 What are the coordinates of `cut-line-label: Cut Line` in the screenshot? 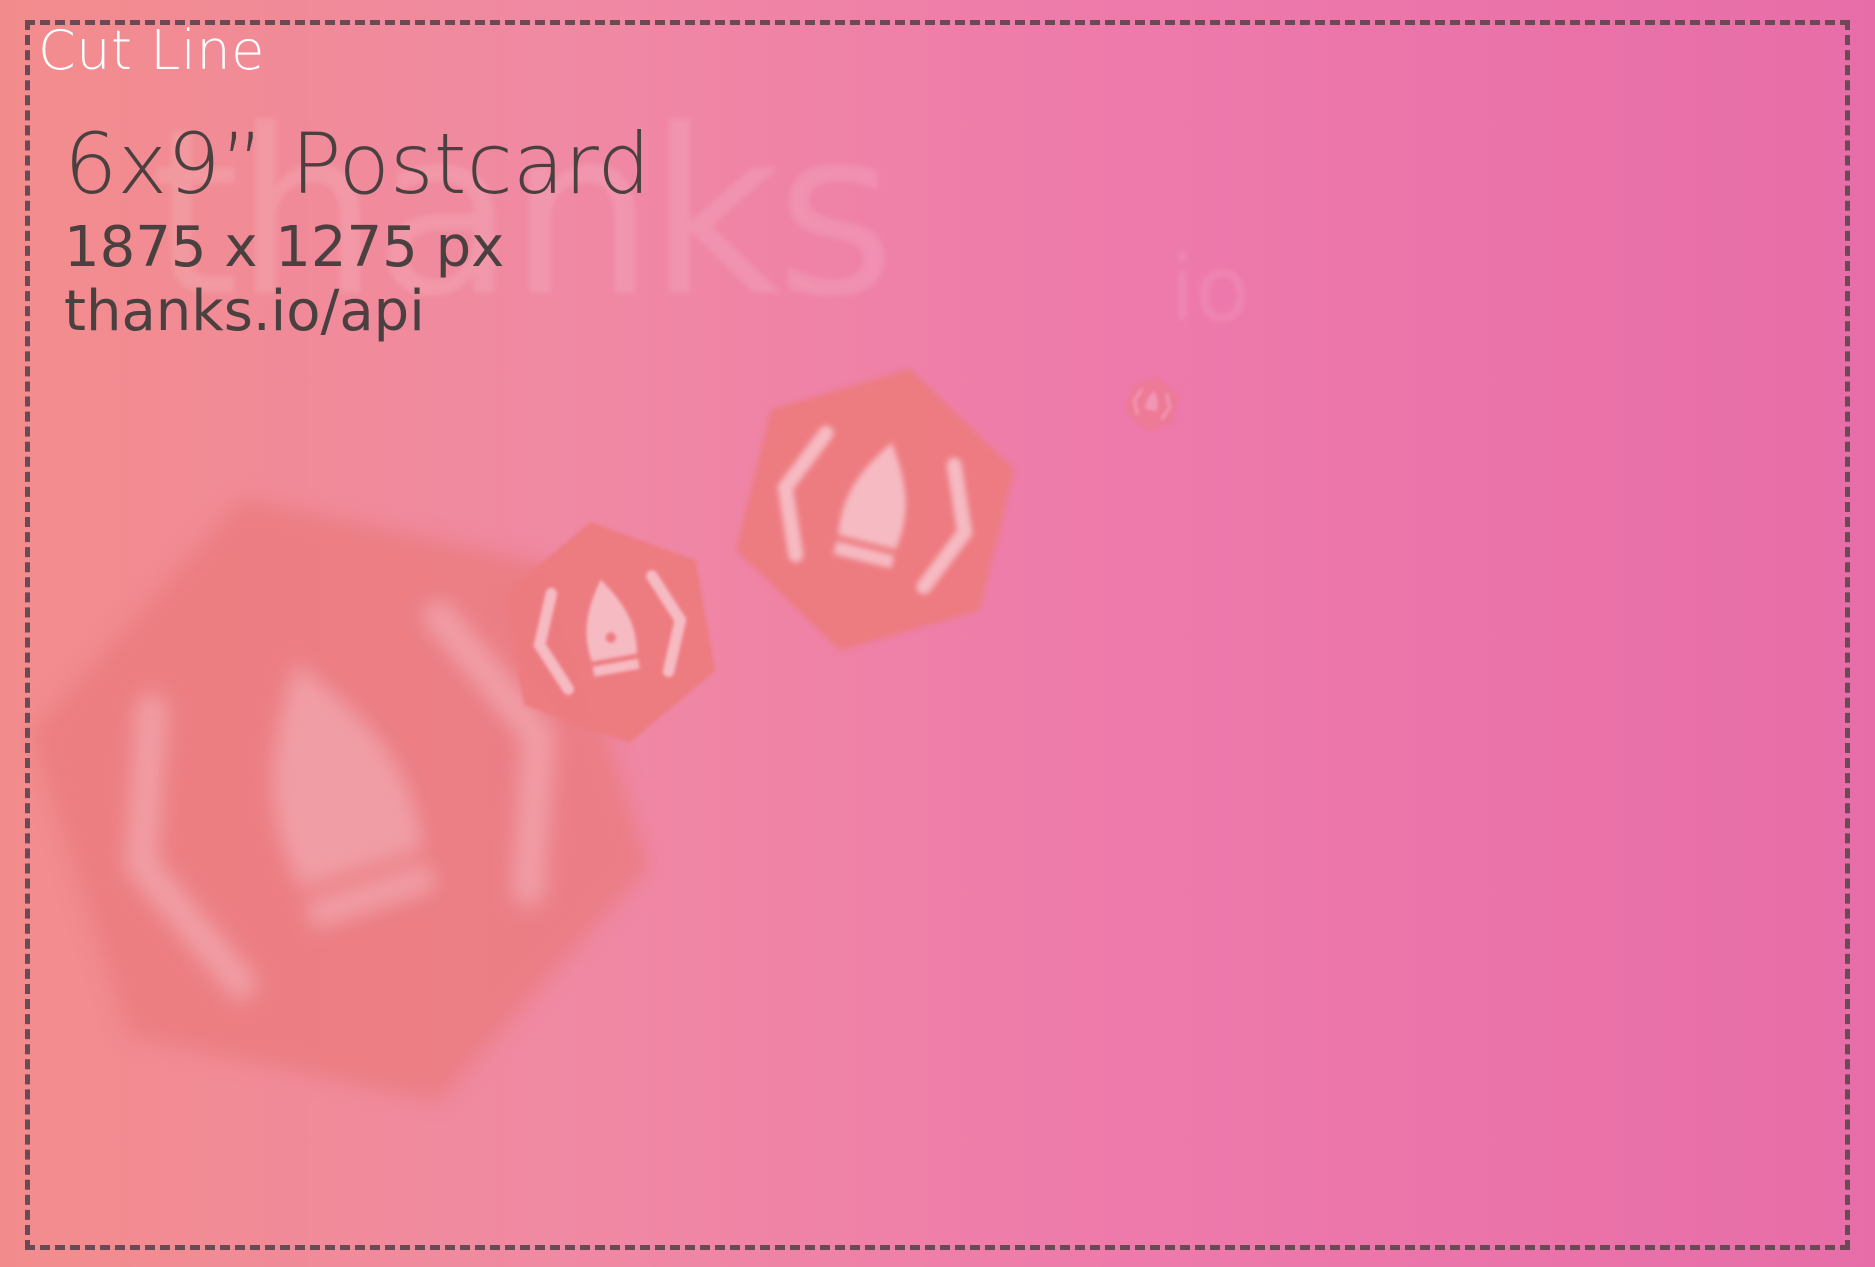 It's located at (151, 50).